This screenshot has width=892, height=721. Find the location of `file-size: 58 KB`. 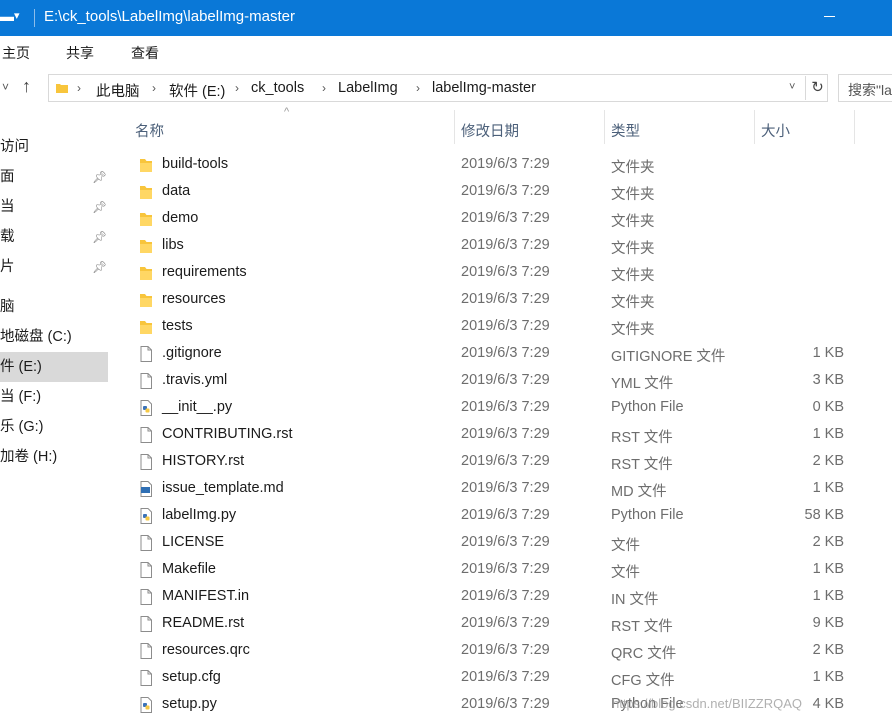

file-size: 58 KB is located at coordinates (824, 515).